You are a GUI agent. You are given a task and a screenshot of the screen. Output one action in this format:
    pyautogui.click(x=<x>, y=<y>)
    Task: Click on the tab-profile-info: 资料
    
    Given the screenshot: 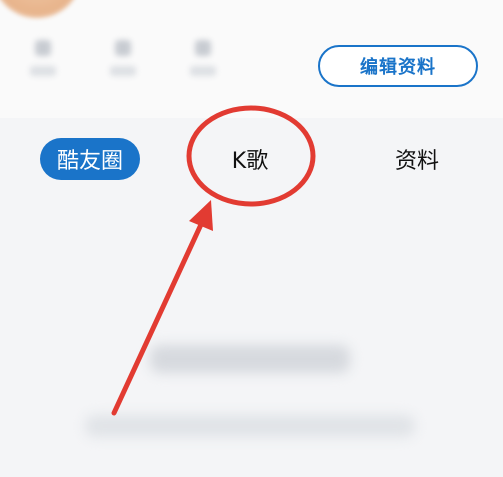 What is the action you would take?
    pyautogui.click(x=417, y=159)
    